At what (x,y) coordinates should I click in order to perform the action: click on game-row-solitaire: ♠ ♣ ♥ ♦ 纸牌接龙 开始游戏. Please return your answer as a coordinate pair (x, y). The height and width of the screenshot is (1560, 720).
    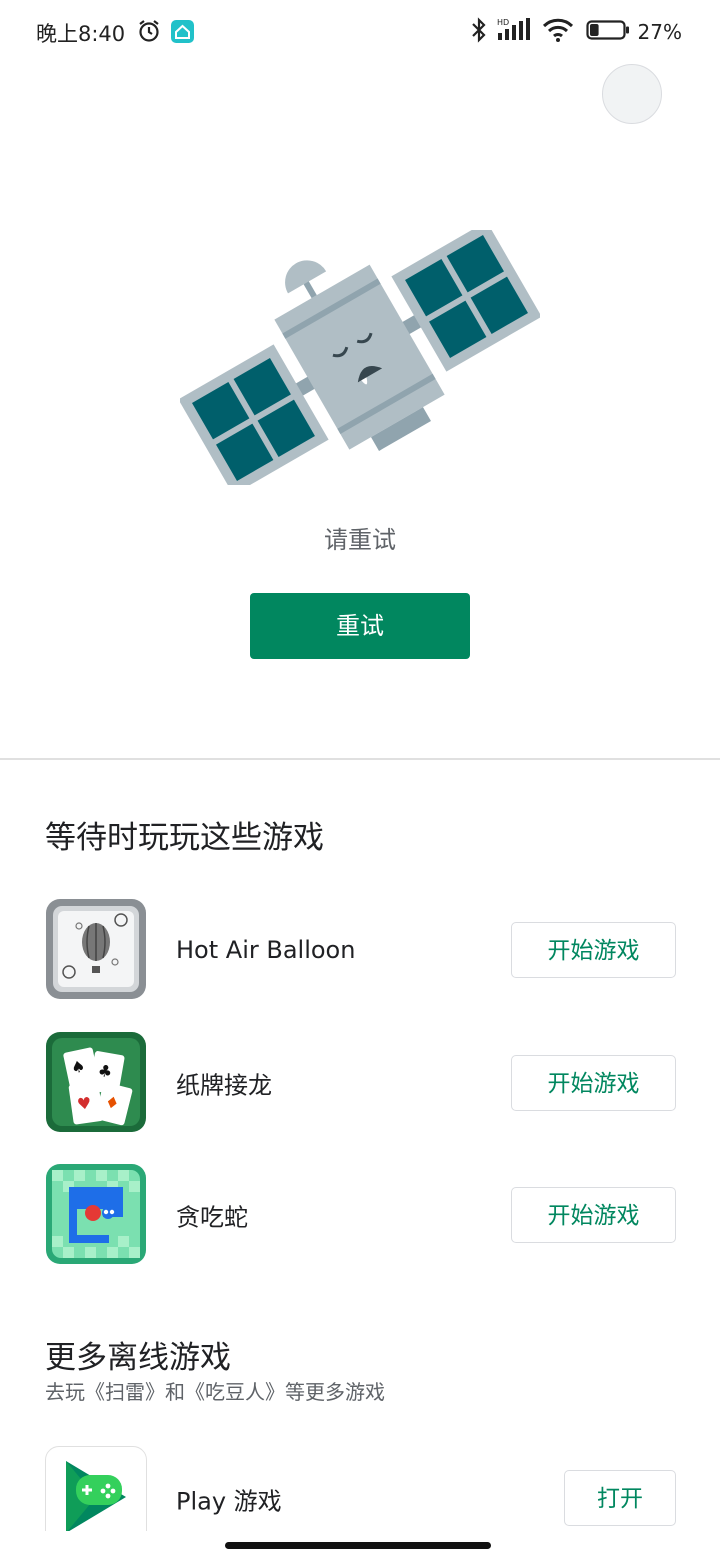
    Looking at the image, I should click on (360, 1083).